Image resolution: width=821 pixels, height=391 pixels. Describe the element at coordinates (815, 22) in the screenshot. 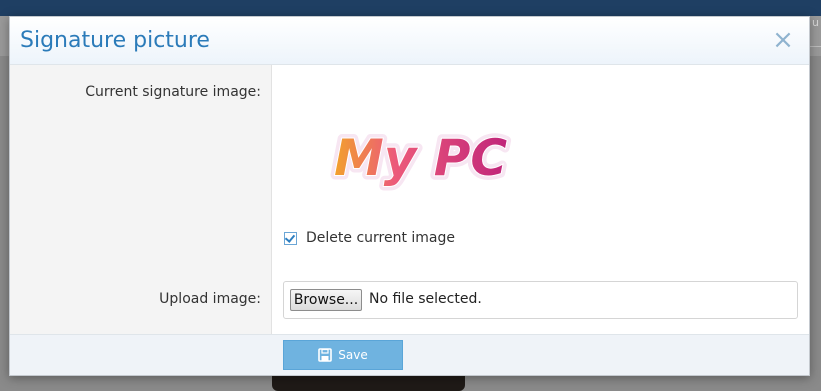

I see `background-edge-text: u` at that location.